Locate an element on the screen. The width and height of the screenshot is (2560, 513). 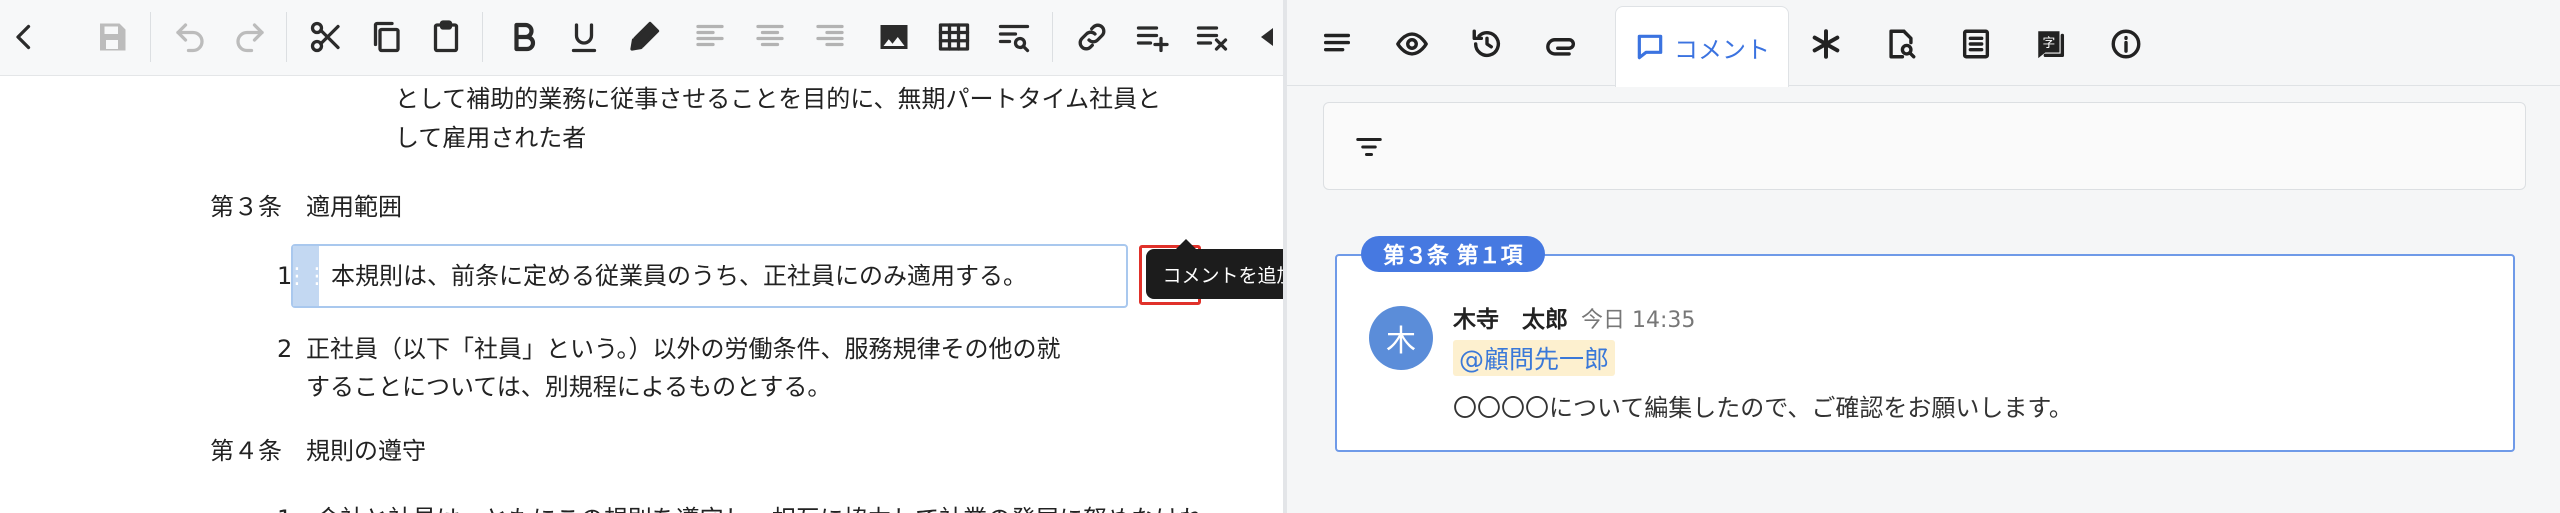
article-heading: 第４条 規則の遵守 is located at coordinates (318, 451).